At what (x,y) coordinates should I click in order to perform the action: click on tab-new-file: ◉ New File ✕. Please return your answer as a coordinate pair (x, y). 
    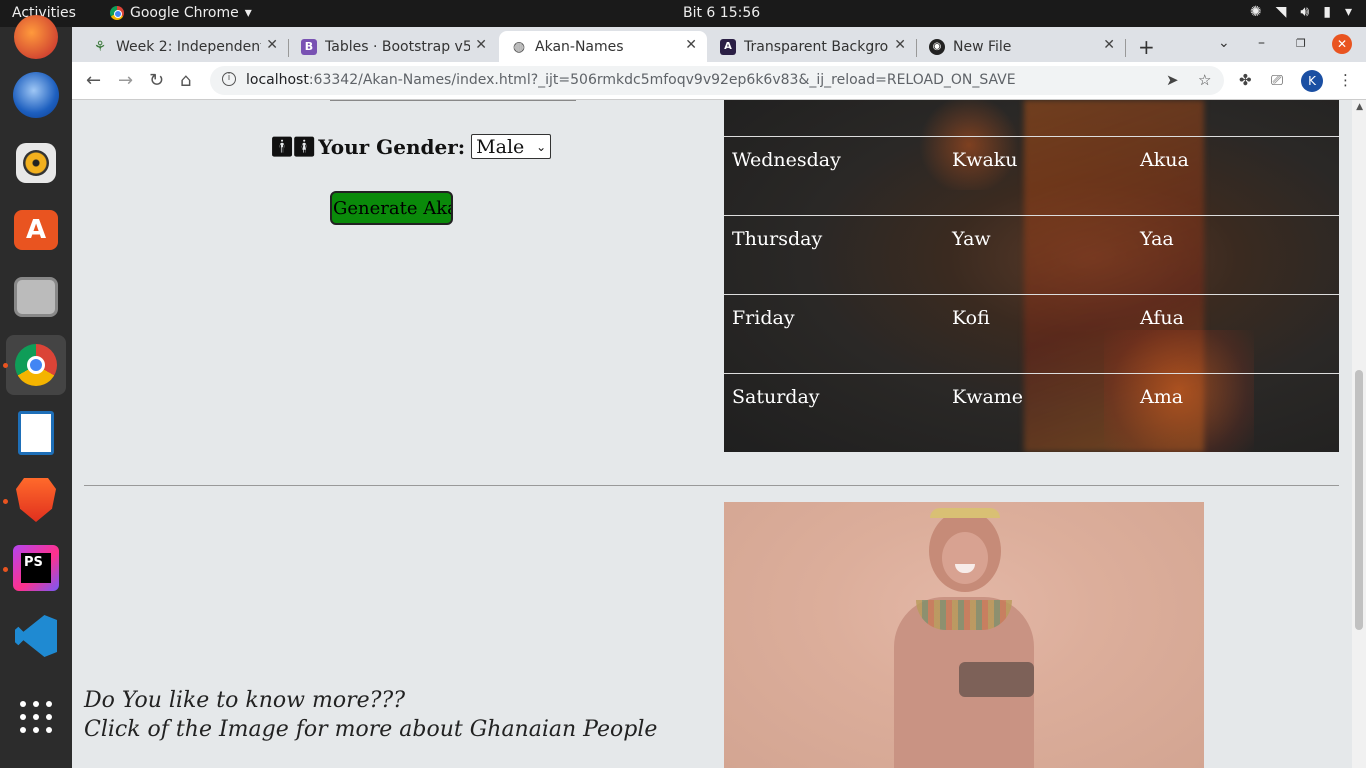
    Looking at the image, I should click on (1021, 46).